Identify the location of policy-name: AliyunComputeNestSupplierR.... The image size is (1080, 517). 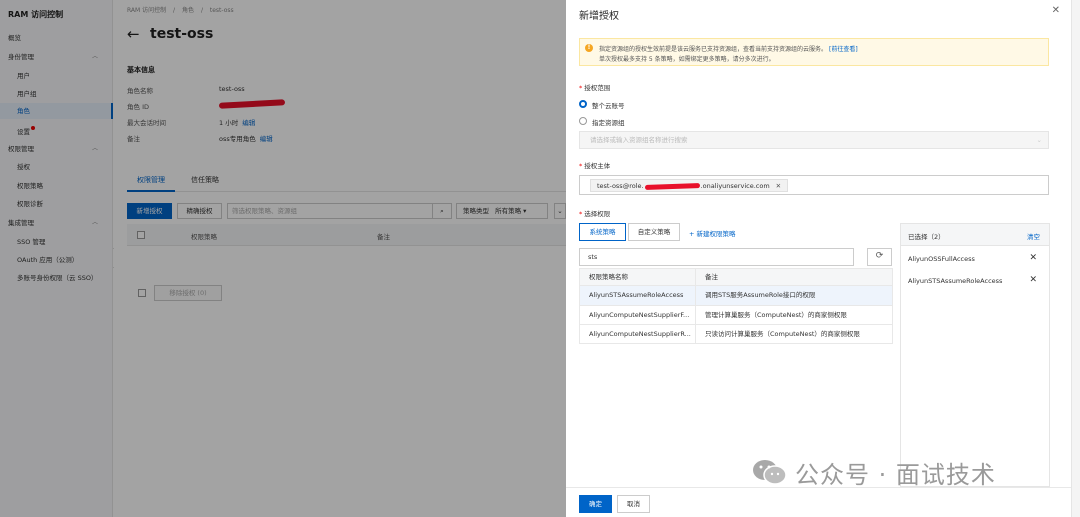
(638, 334).